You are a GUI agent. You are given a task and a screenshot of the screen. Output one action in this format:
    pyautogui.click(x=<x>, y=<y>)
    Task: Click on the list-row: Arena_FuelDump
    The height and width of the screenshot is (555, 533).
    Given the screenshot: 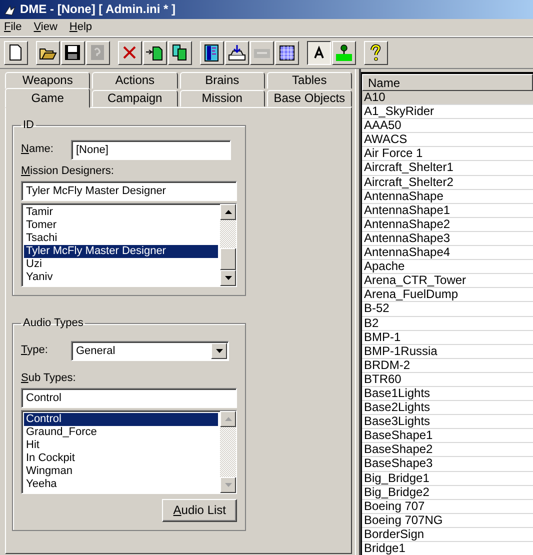 What is the action you would take?
    pyautogui.click(x=447, y=295)
    